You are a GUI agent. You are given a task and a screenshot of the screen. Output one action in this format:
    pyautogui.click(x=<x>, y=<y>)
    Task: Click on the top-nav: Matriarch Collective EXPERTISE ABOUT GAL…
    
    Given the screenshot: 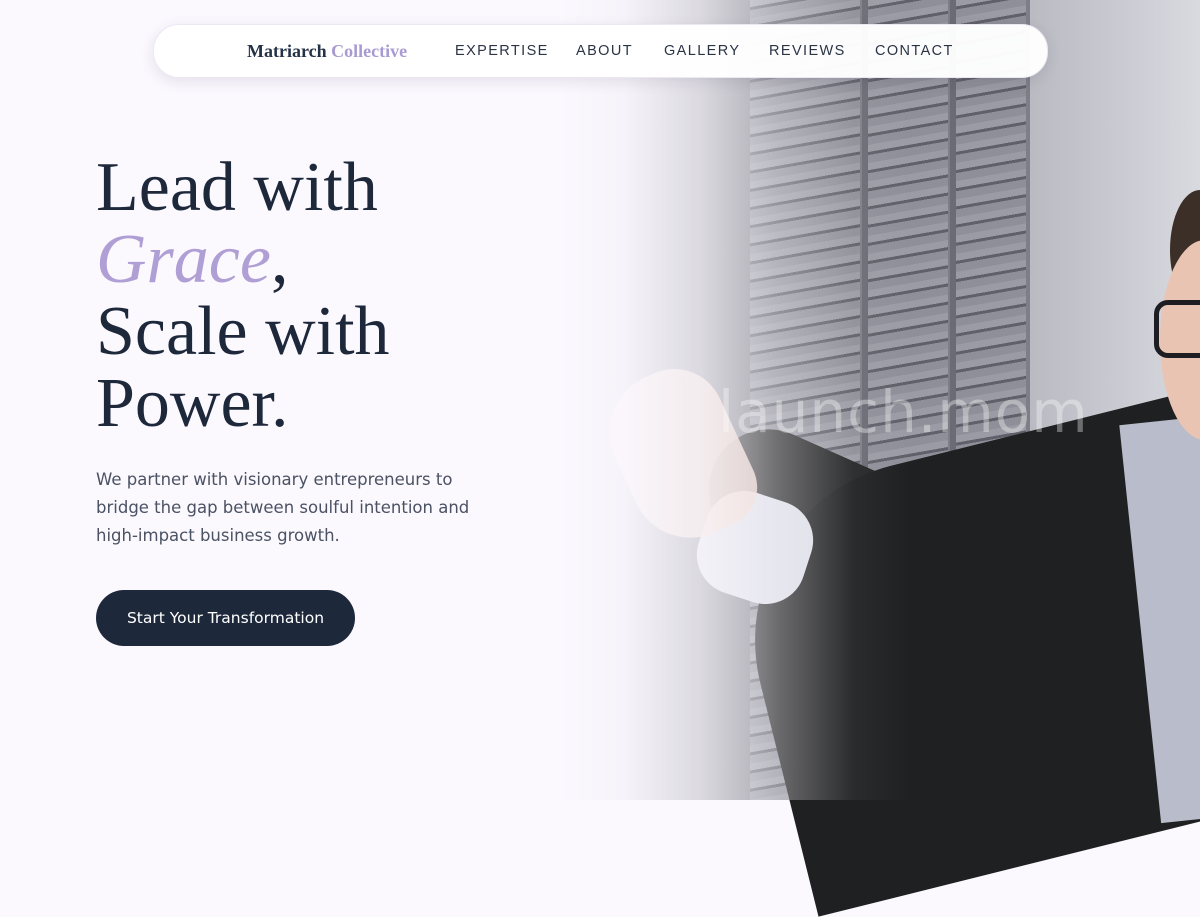 What is the action you would take?
    pyautogui.click(x=600, y=51)
    